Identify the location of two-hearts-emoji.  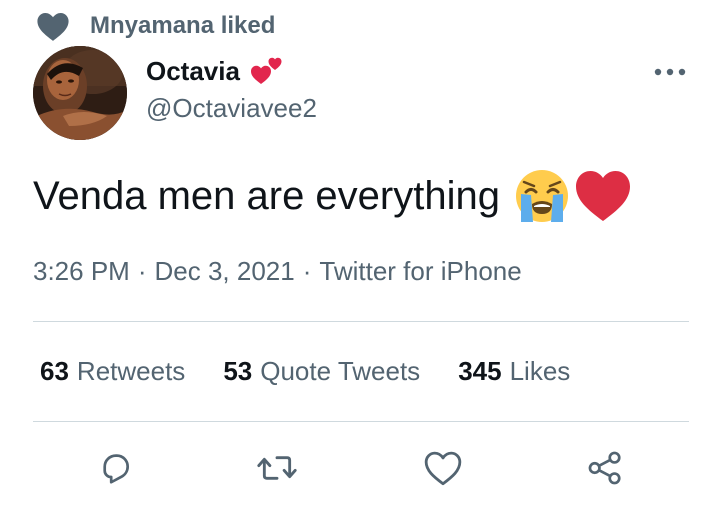
(266, 70).